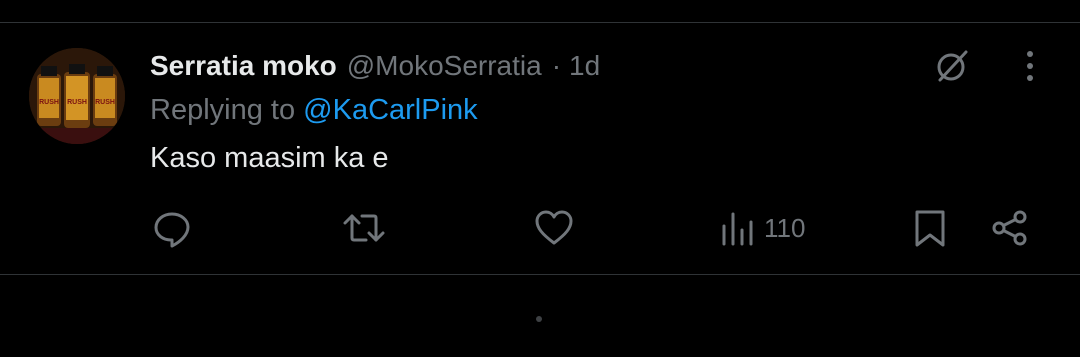  What do you see at coordinates (444, 66) in the screenshot?
I see `user-handle: @MokoSerratia` at bounding box center [444, 66].